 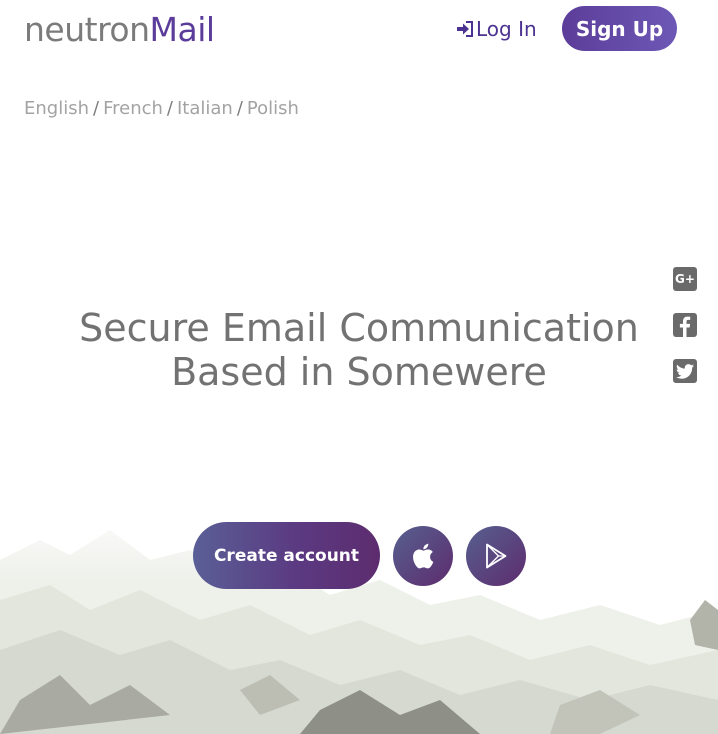 I want to click on app-store-button, so click(x=423, y=556).